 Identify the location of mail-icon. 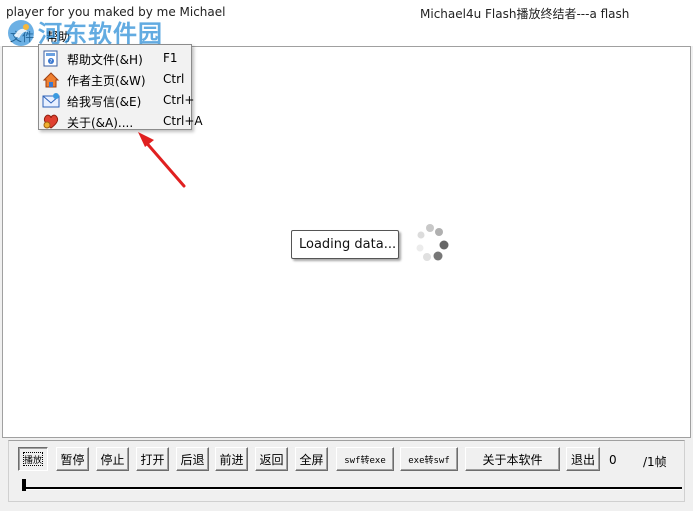
(51, 100).